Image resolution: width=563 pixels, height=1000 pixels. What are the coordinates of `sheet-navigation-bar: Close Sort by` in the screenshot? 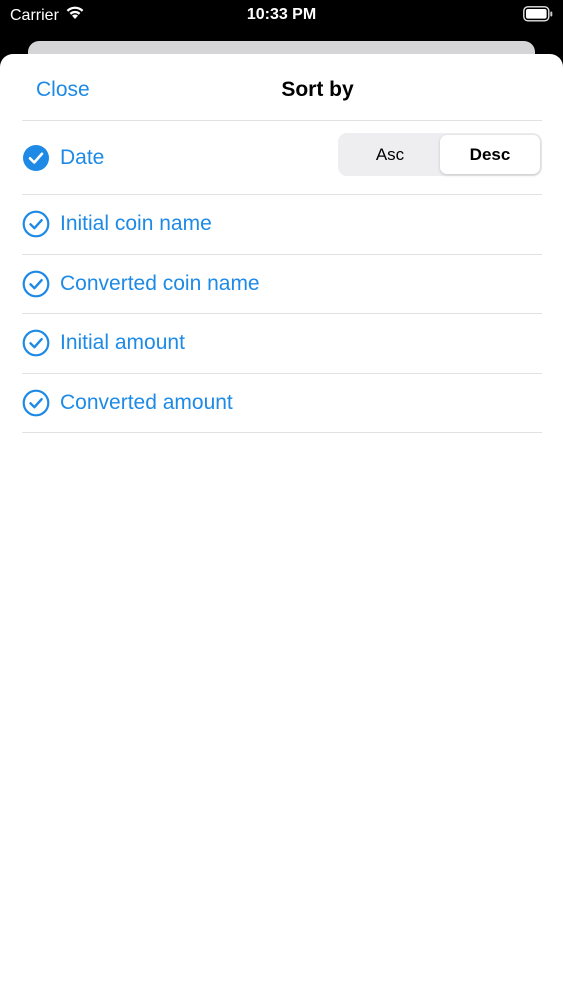 It's located at (281, 87).